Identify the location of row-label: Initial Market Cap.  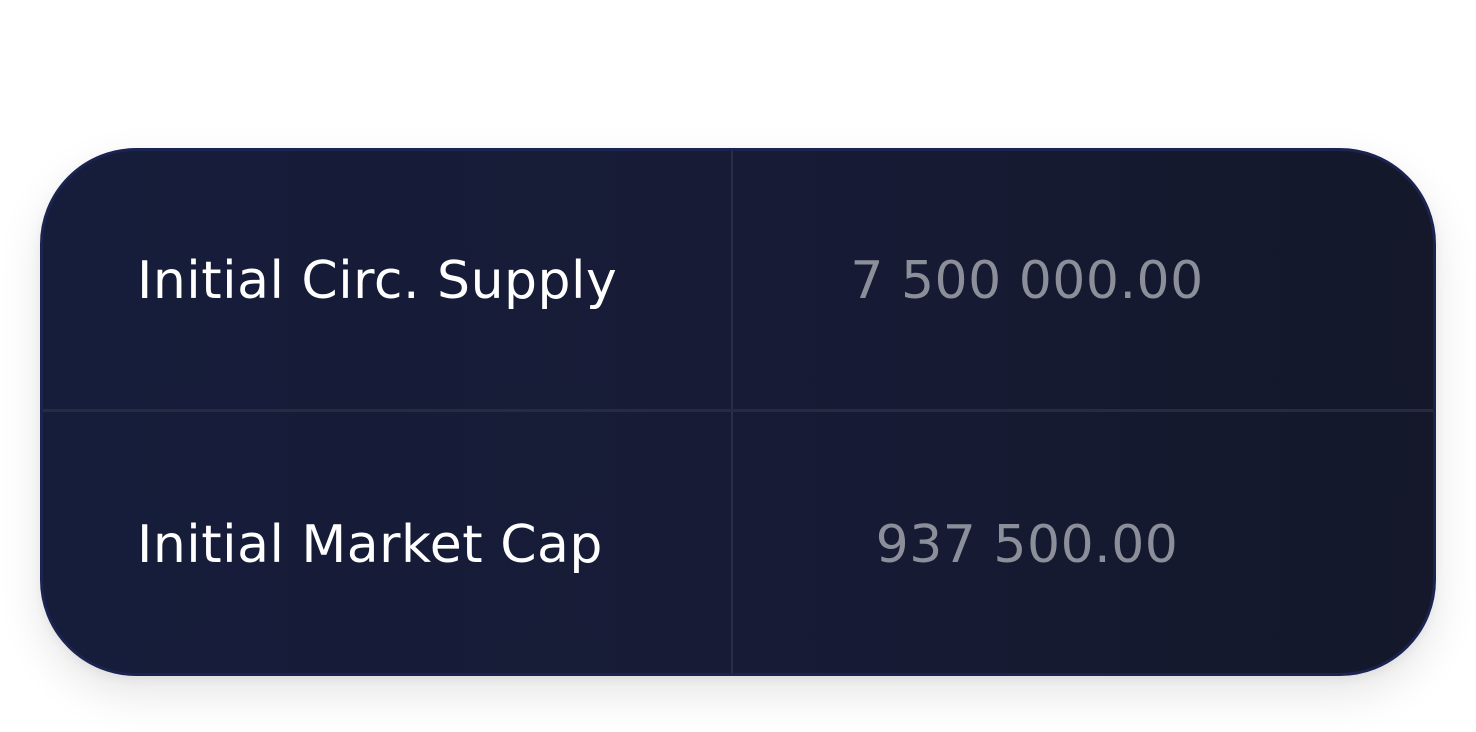
(370, 545).